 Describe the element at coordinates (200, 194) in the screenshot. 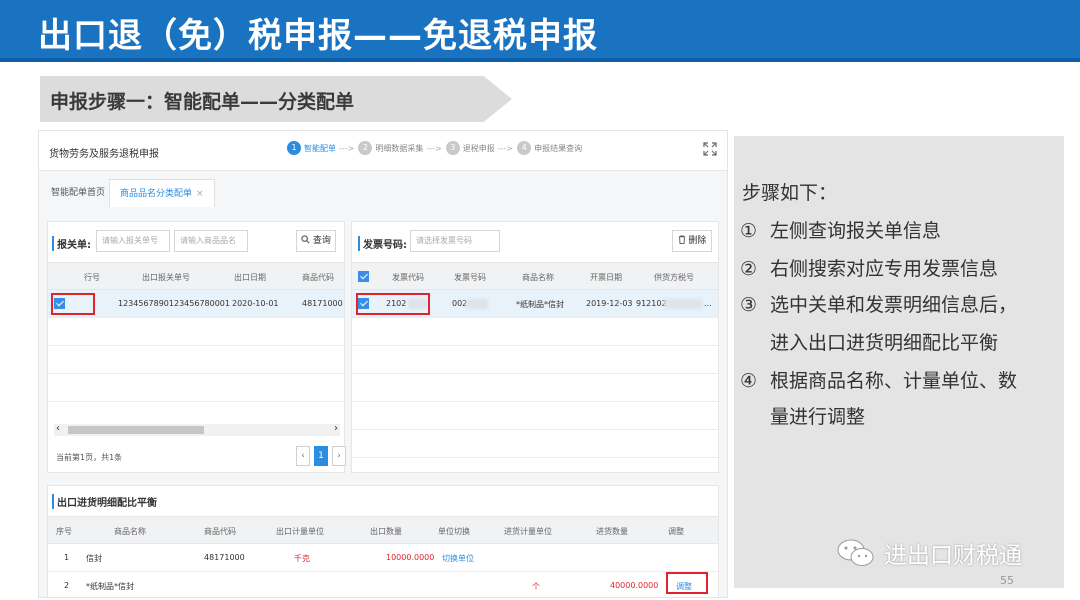

I see `close-tab-icon: ×` at that location.